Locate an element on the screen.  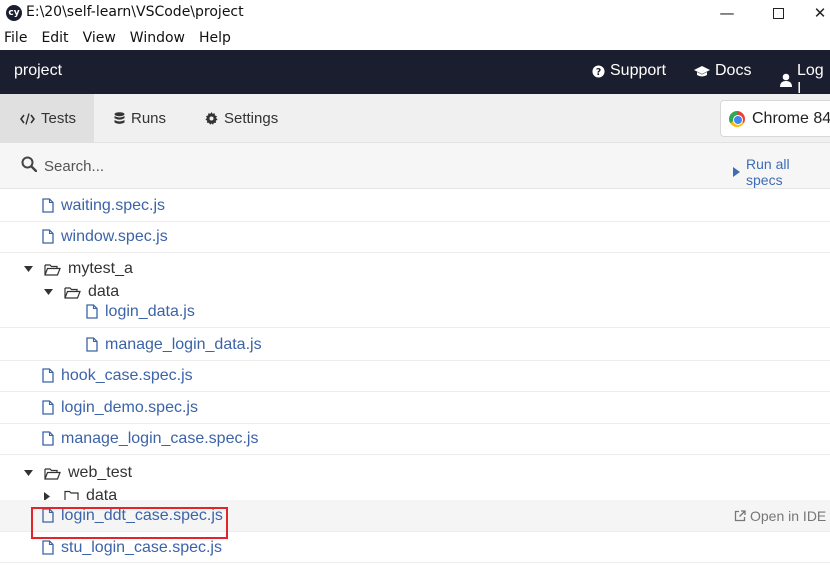
menu-help: Help is located at coordinates (215, 38).